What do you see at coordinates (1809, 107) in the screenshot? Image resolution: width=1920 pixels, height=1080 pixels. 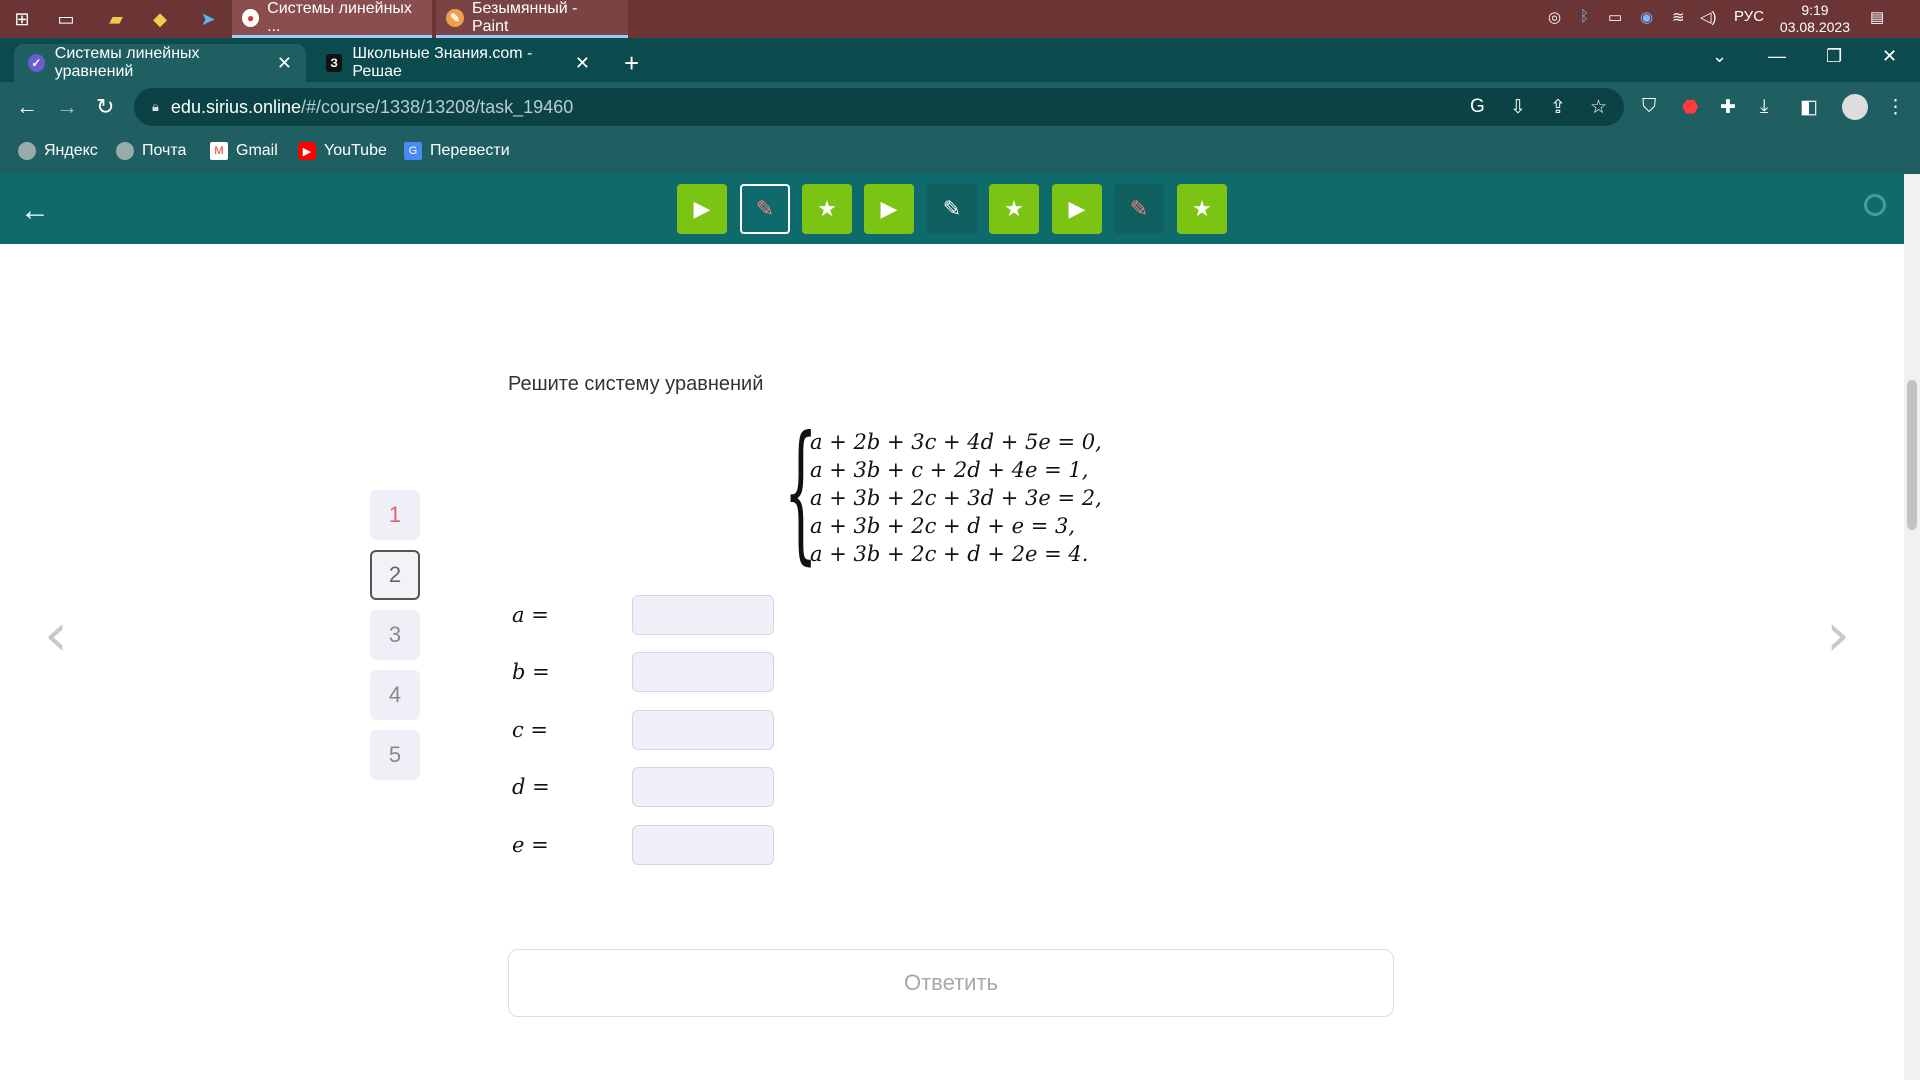 I see `side-panel-icon: ◧` at bounding box center [1809, 107].